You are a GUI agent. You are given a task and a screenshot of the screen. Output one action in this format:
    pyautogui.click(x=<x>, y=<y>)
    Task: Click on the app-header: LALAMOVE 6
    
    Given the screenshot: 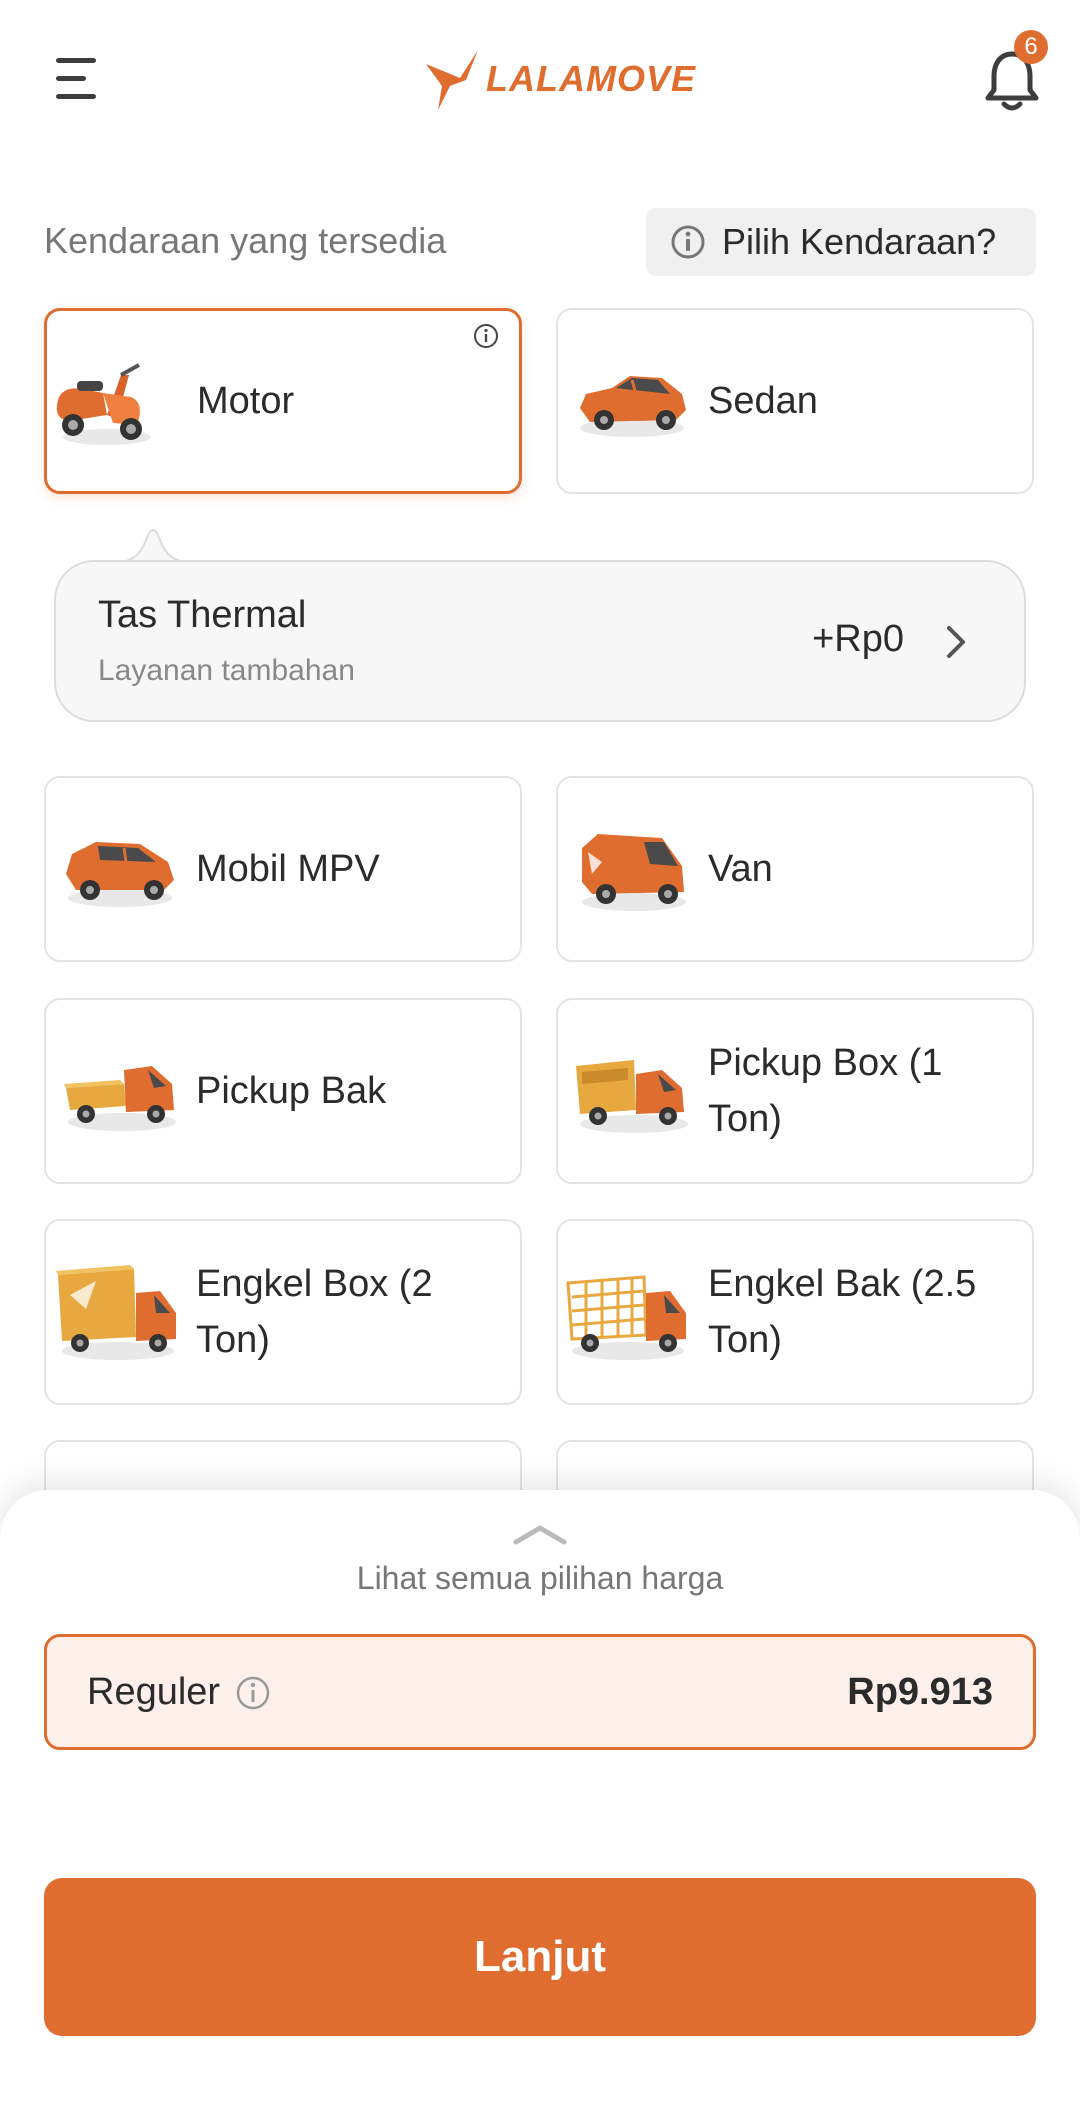 What is the action you would take?
    pyautogui.click(x=540, y=80)
    